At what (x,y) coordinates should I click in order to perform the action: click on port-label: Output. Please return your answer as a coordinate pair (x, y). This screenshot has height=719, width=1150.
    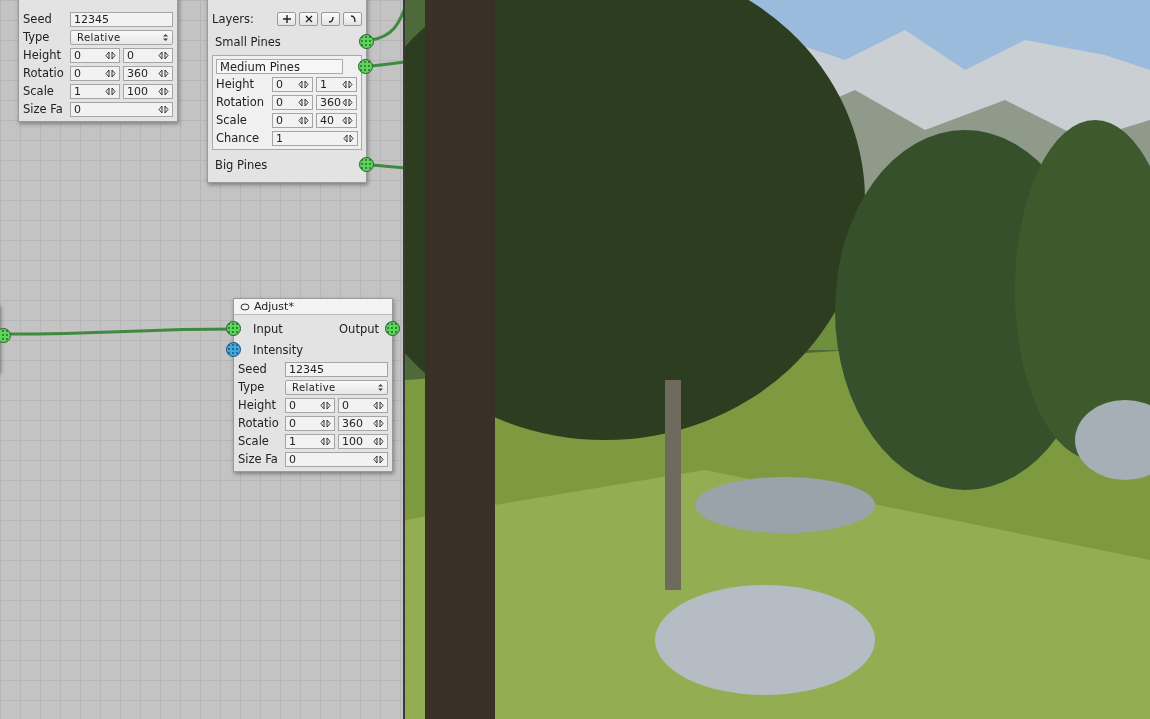
    Looking at the image, I should click on (359, 328).